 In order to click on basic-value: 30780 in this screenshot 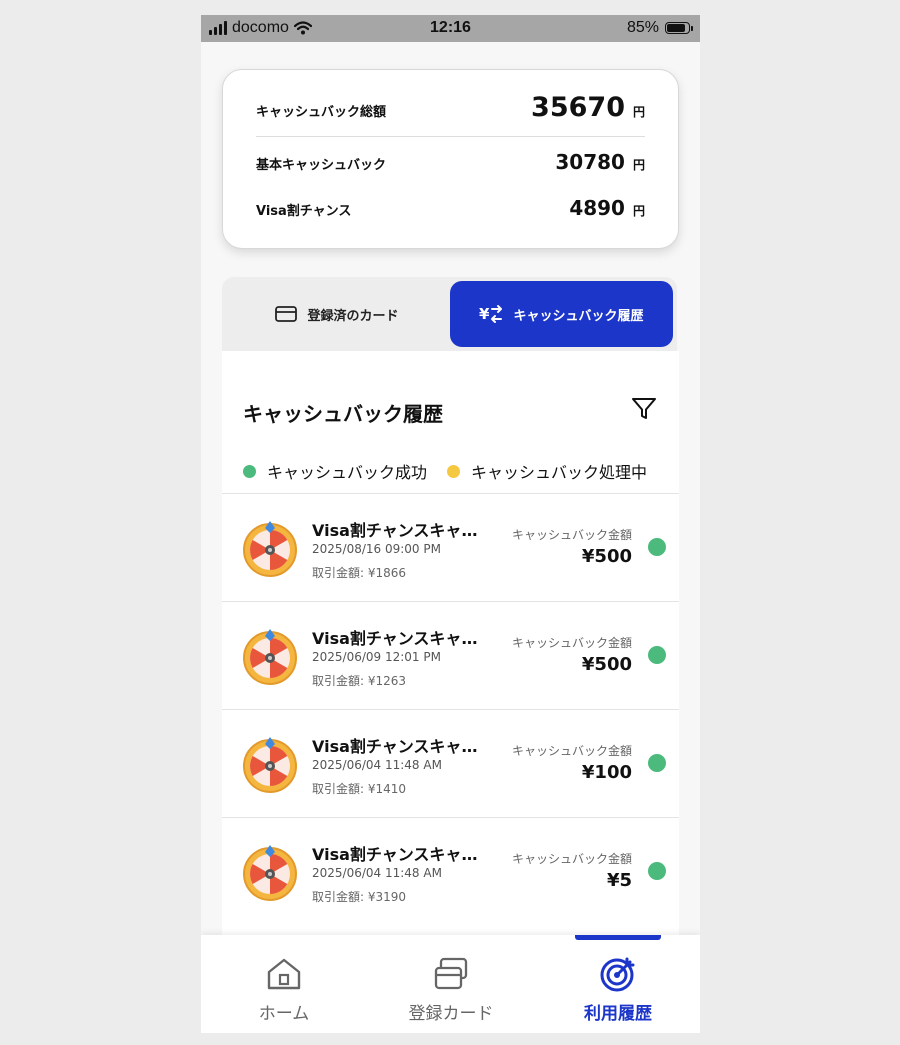, I will do `click(590, 162)`.